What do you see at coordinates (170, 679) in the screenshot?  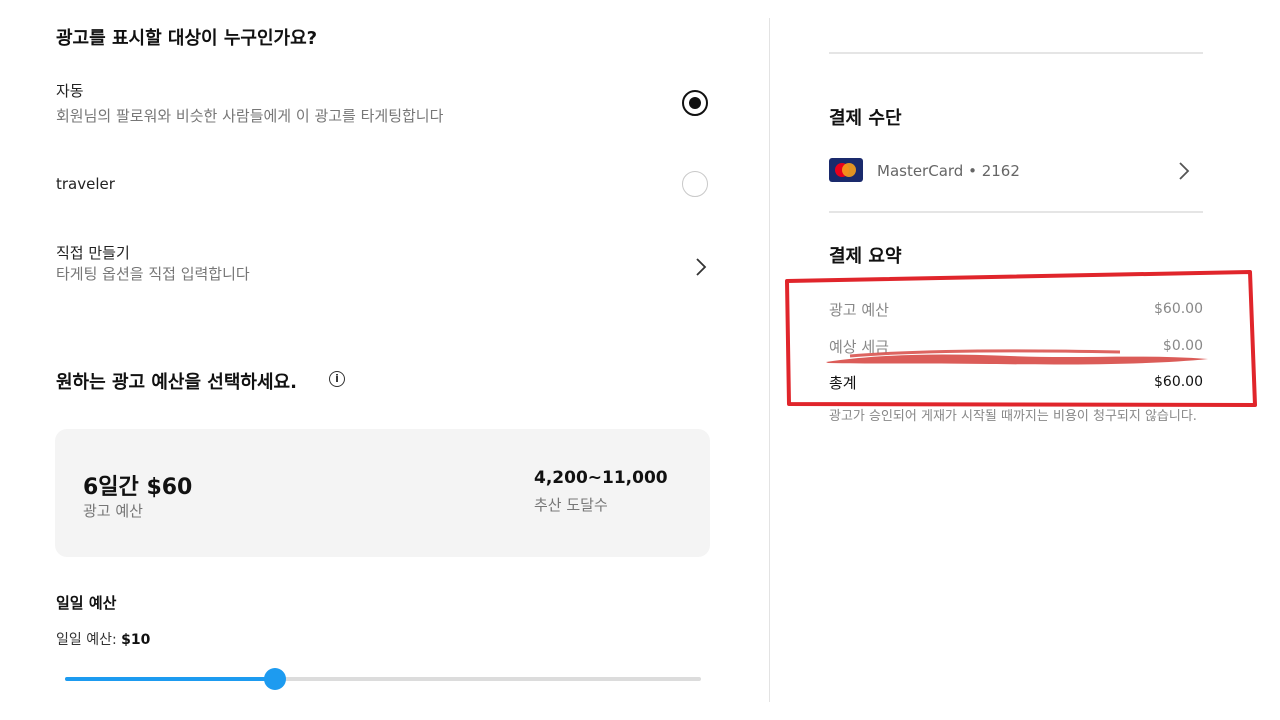 I see `slider-fill` at bounding box center [170, 679].